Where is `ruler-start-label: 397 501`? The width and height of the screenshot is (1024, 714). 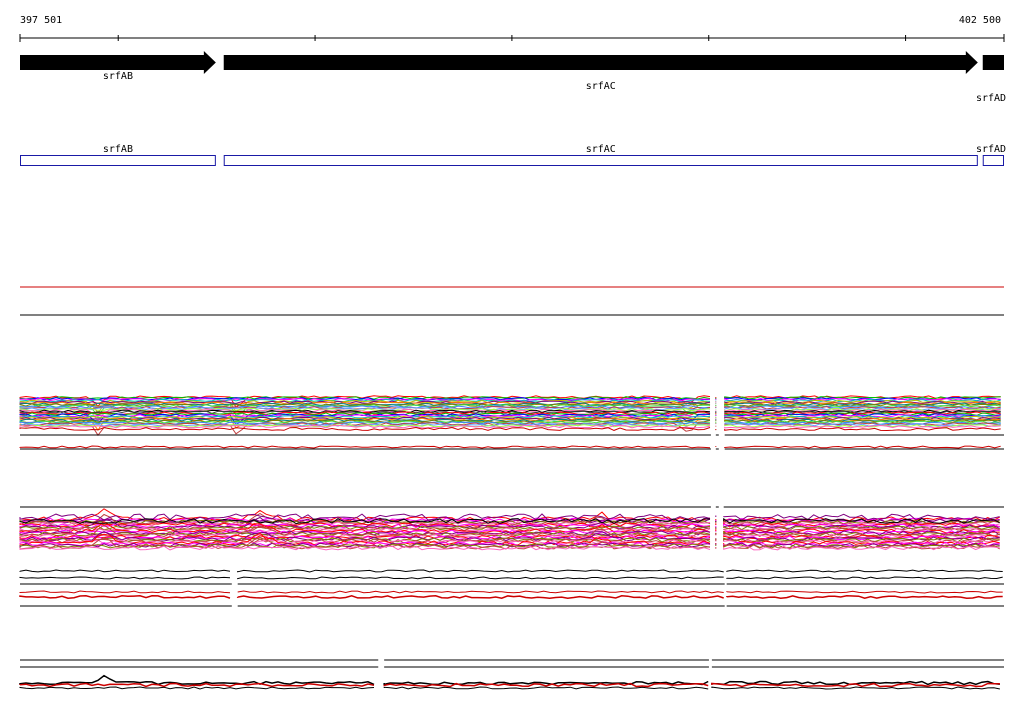
ruler-start-label: 397 501 is located at coordinates (41, 20).